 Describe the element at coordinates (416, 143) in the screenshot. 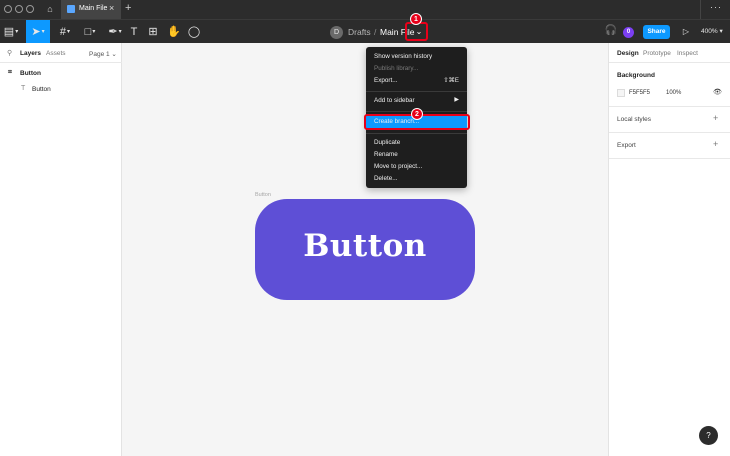

I see `menu-item-duplicate: Duplicate` at that location.